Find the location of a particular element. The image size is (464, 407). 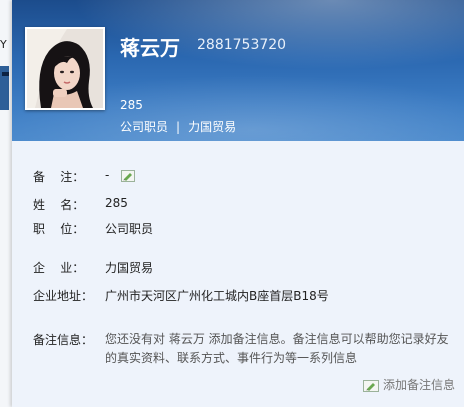

background-icon-detail is located at coordinates (5, 74).